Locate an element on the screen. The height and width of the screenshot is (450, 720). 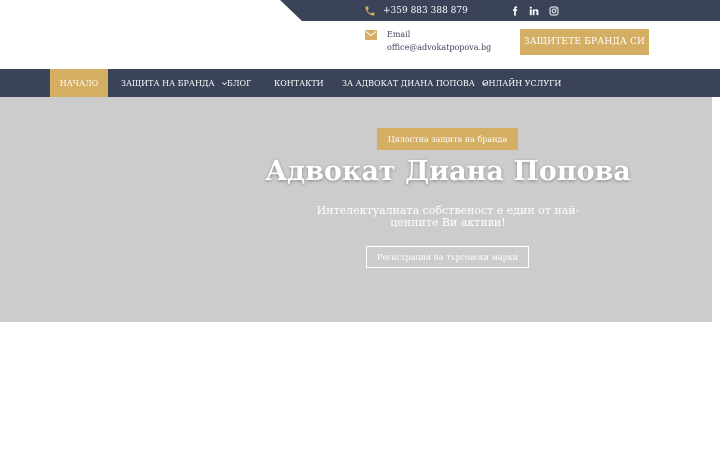
email-label: Email is located at coordinates (399, 34).